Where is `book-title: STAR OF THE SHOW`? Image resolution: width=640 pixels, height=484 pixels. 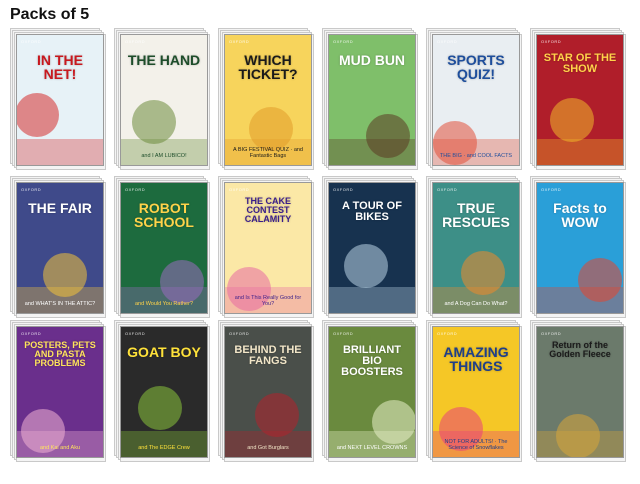 book-title: STAR OF THE SHOW is located at coordinates (580, 63).